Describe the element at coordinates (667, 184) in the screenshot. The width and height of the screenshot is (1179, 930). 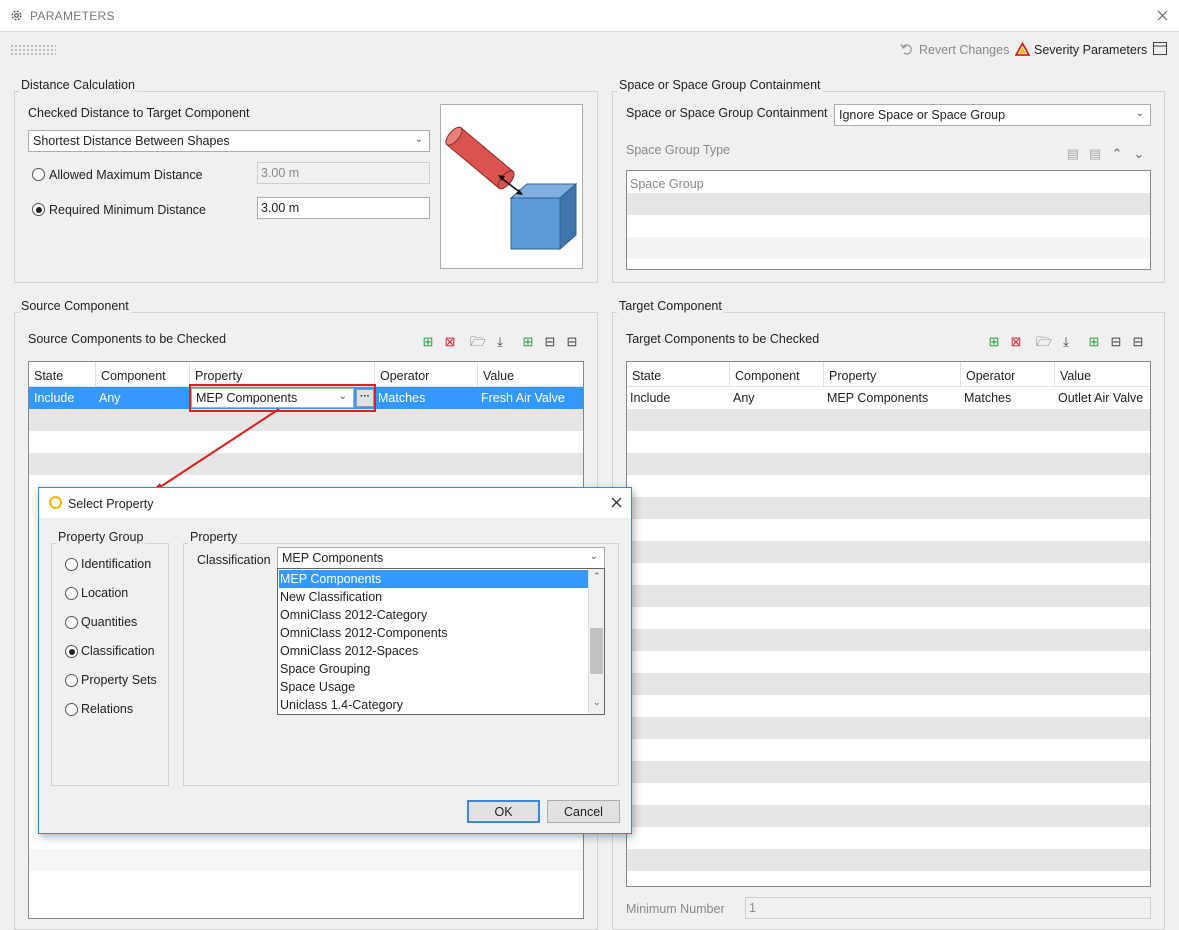
I see `space-group-header: Space Group` at that location.